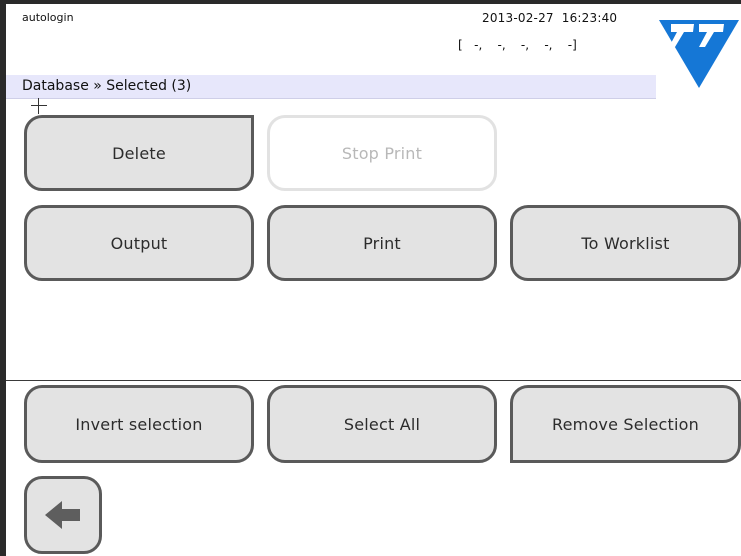  I want to click on invert-selection-button: Invert selection, so click(139, 424).